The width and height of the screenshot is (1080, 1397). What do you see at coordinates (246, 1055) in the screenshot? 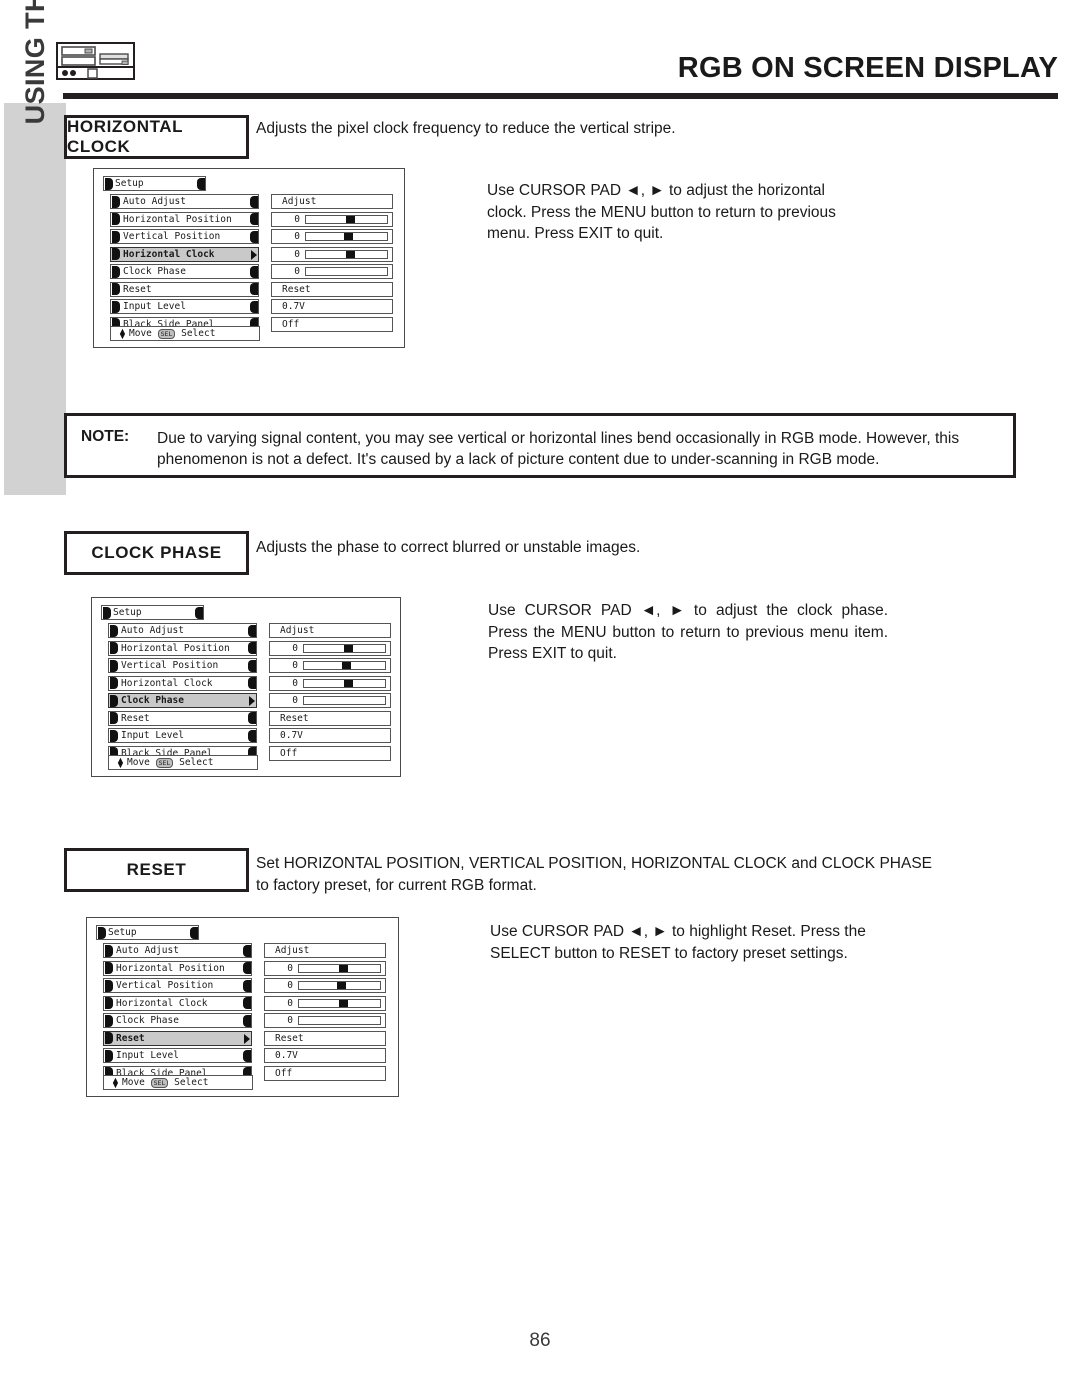
I see `osd-row-right-cap-icon` at bounding box center [246, 1055].